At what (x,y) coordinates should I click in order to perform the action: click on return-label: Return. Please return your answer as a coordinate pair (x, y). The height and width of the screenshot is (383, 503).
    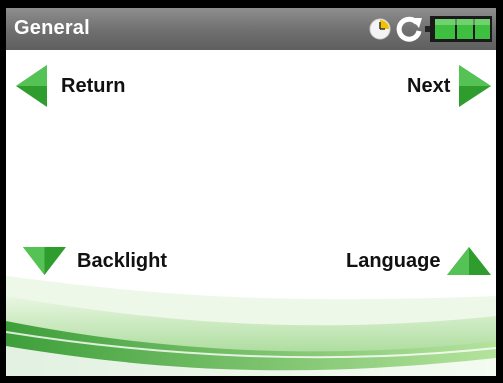
    Looking at the image, I should click on (93, 86).